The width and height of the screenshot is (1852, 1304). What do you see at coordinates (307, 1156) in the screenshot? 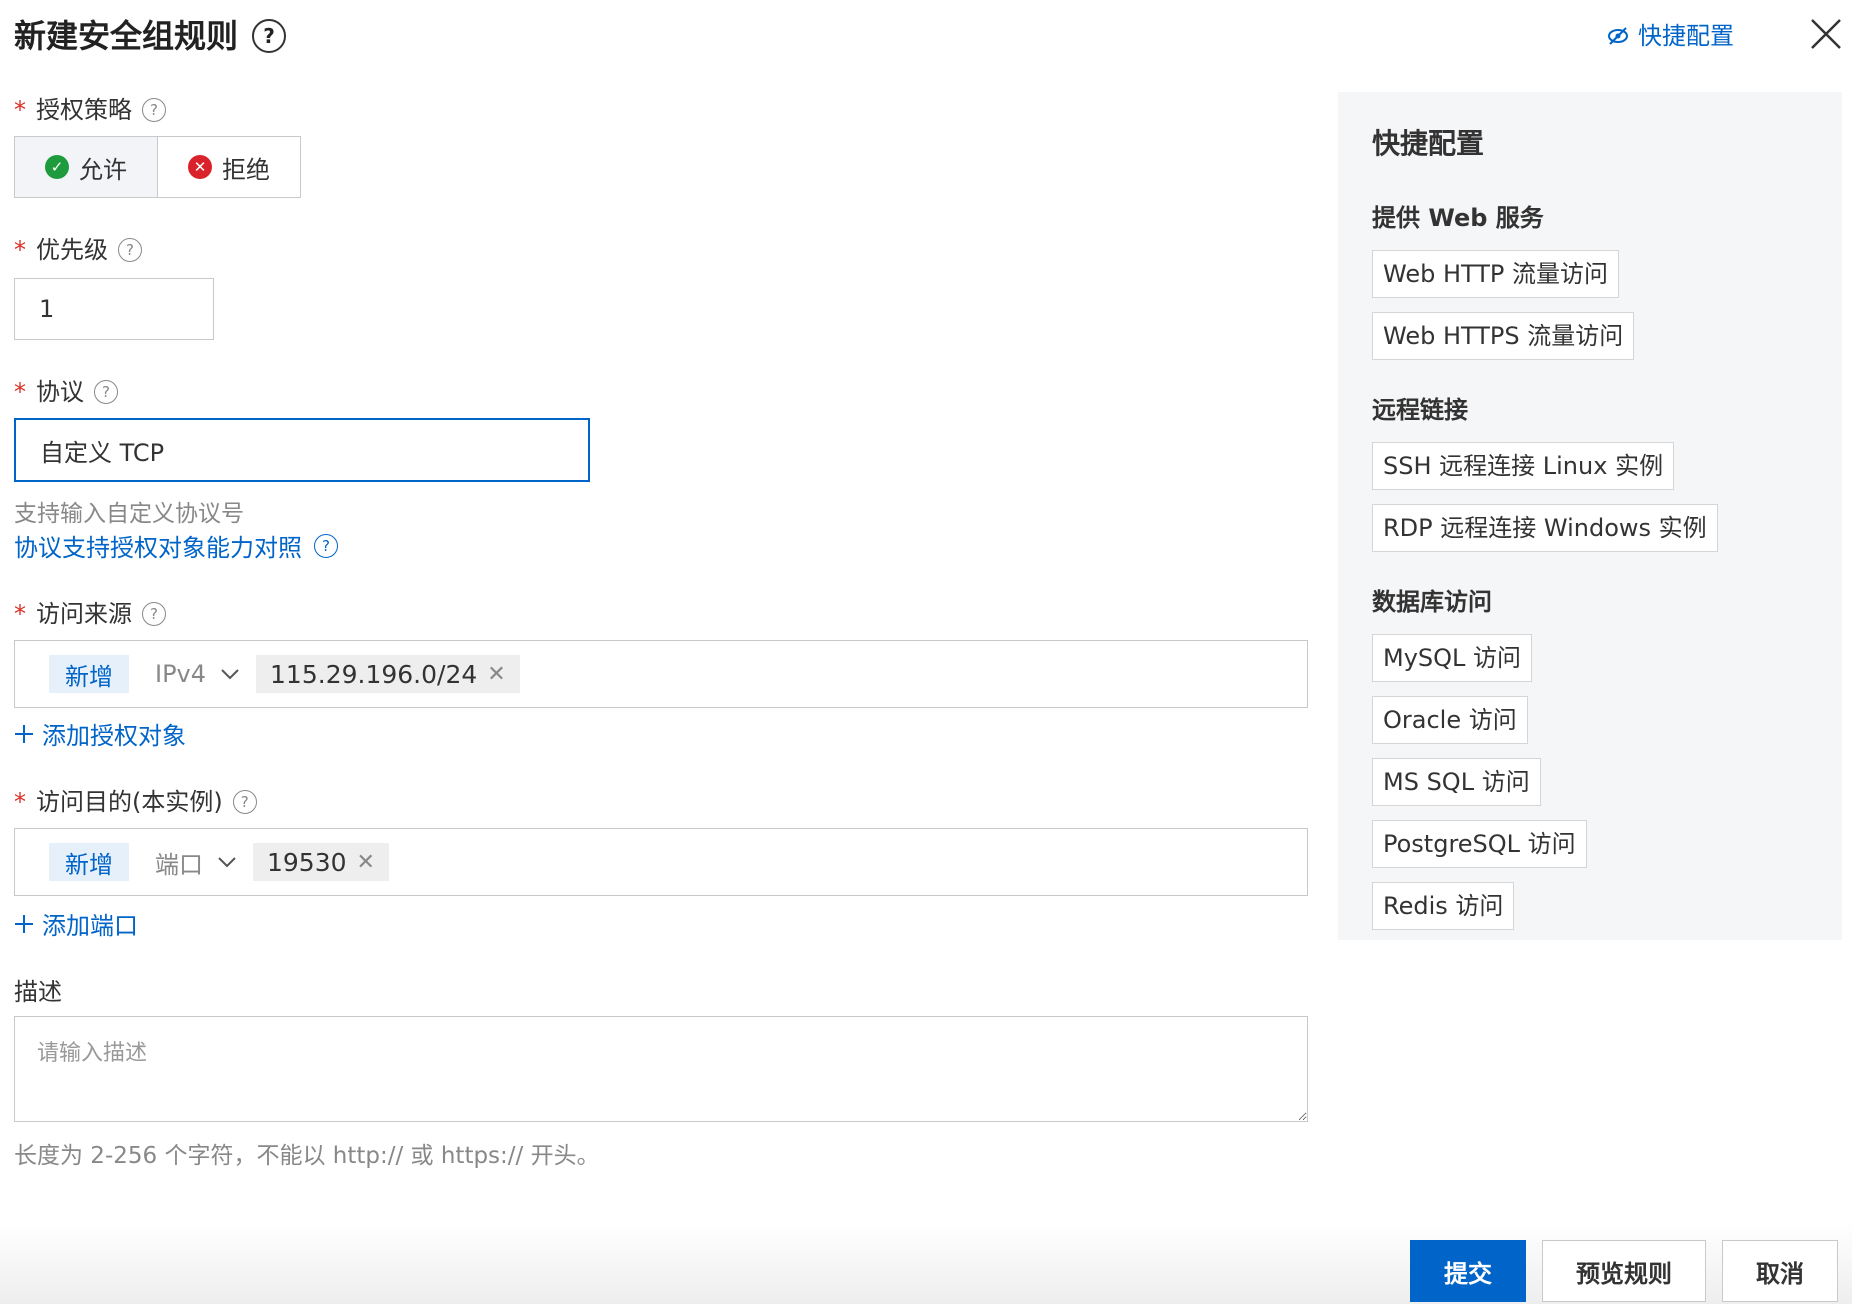
I see `description-hint: 长度为 2-256 个字符，不能以 http:// 或 https:// 开头。` at bounding box center [307, 1156].